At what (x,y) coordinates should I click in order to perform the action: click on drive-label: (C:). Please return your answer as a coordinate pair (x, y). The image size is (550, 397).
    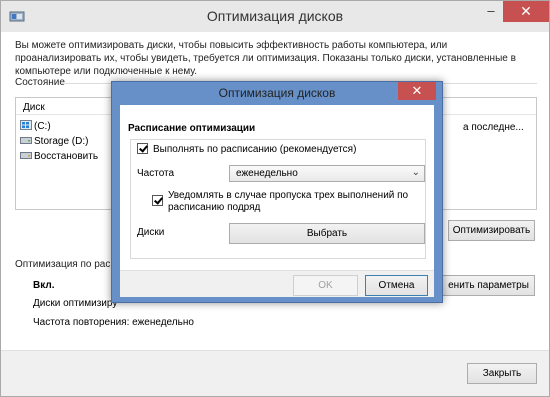
    Looking at the image, I should click on (42, 126).